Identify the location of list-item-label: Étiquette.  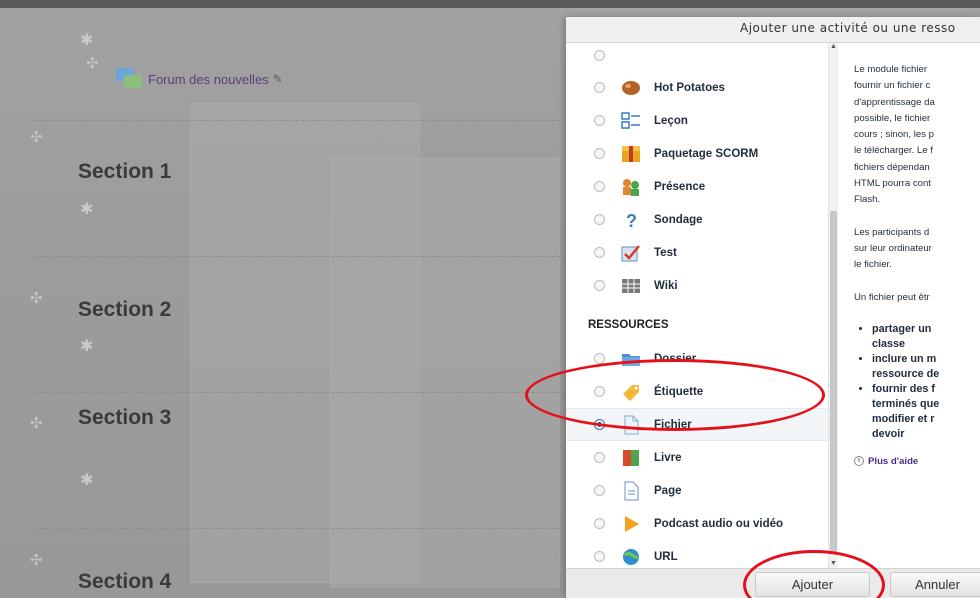
(697, 391).